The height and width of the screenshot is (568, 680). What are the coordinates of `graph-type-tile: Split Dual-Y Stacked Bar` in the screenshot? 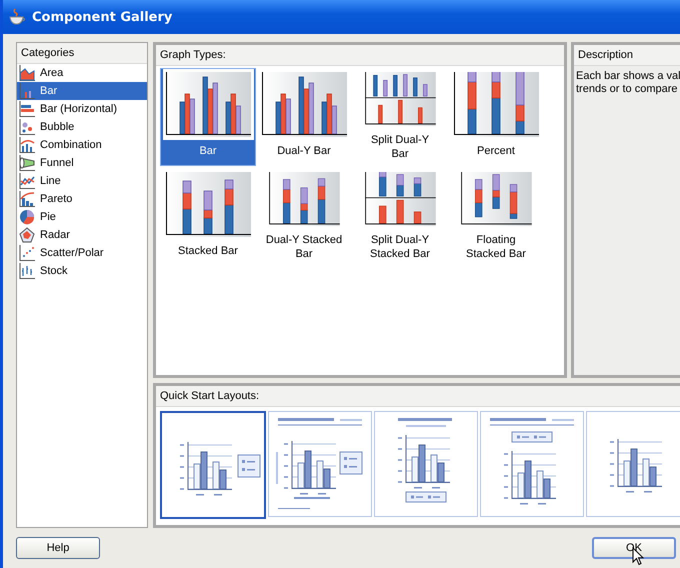 It's located at (400, 217).